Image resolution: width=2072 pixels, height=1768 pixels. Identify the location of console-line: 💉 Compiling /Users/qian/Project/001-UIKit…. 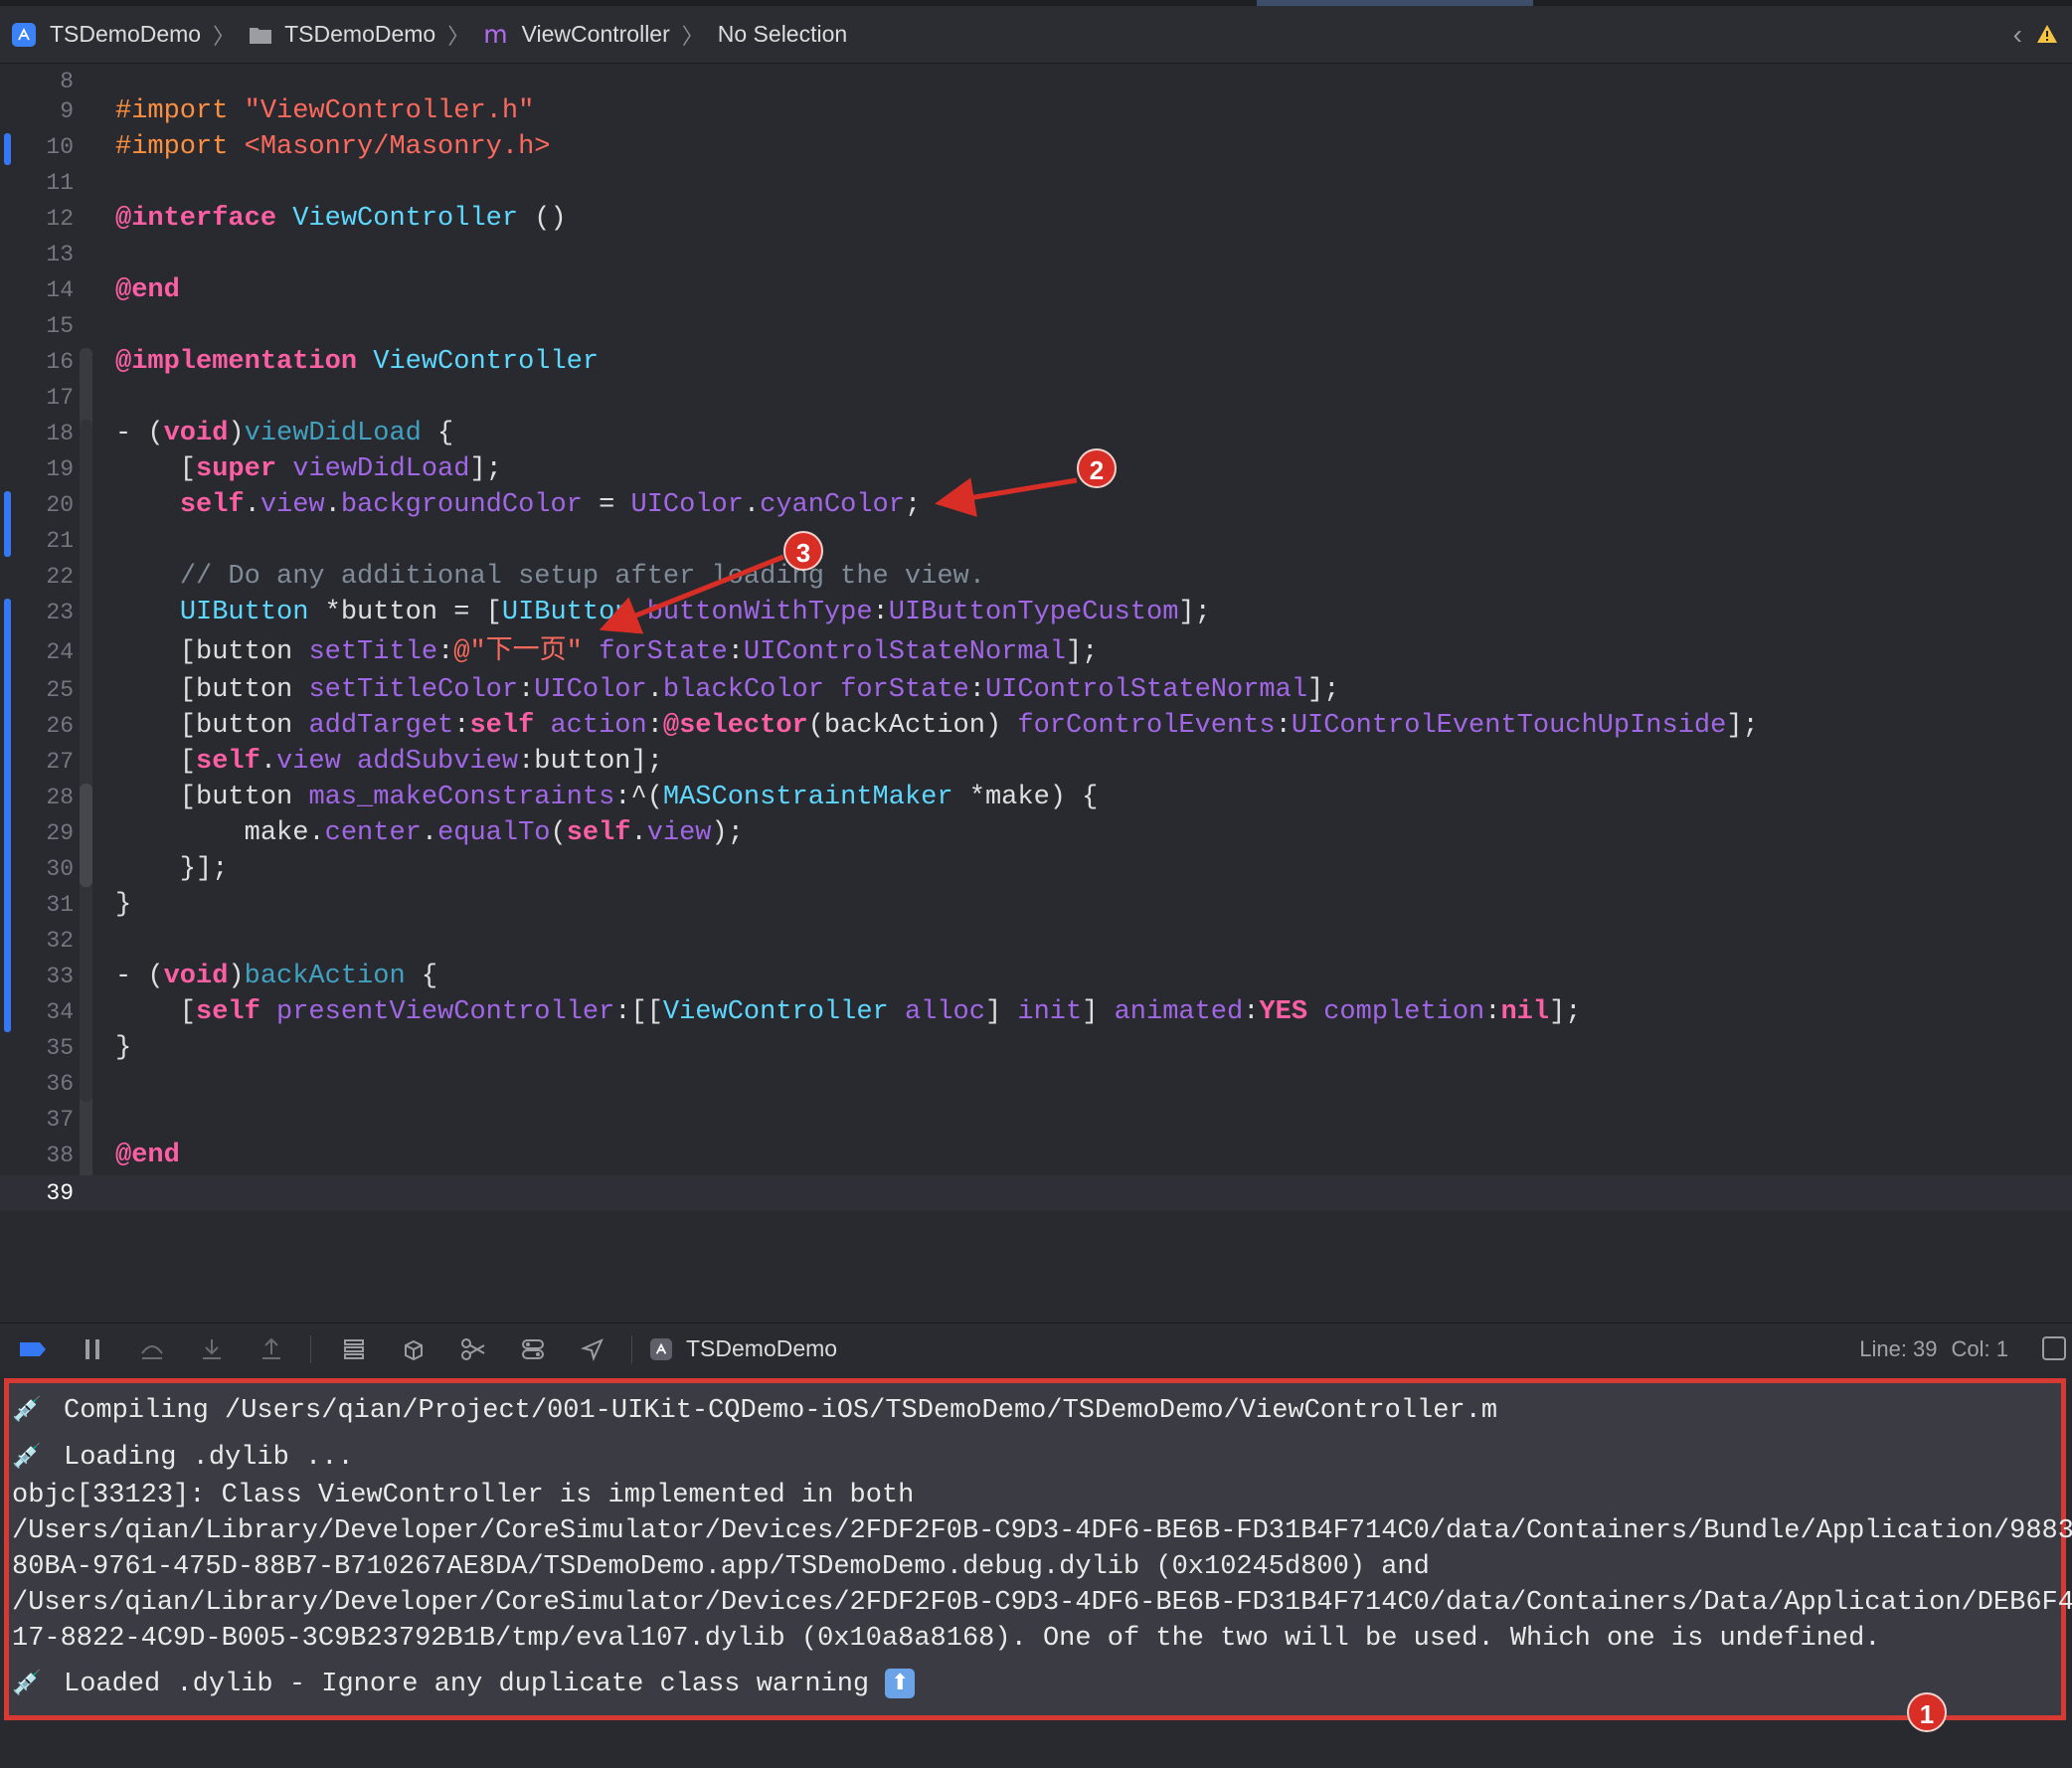
(754, 1410).